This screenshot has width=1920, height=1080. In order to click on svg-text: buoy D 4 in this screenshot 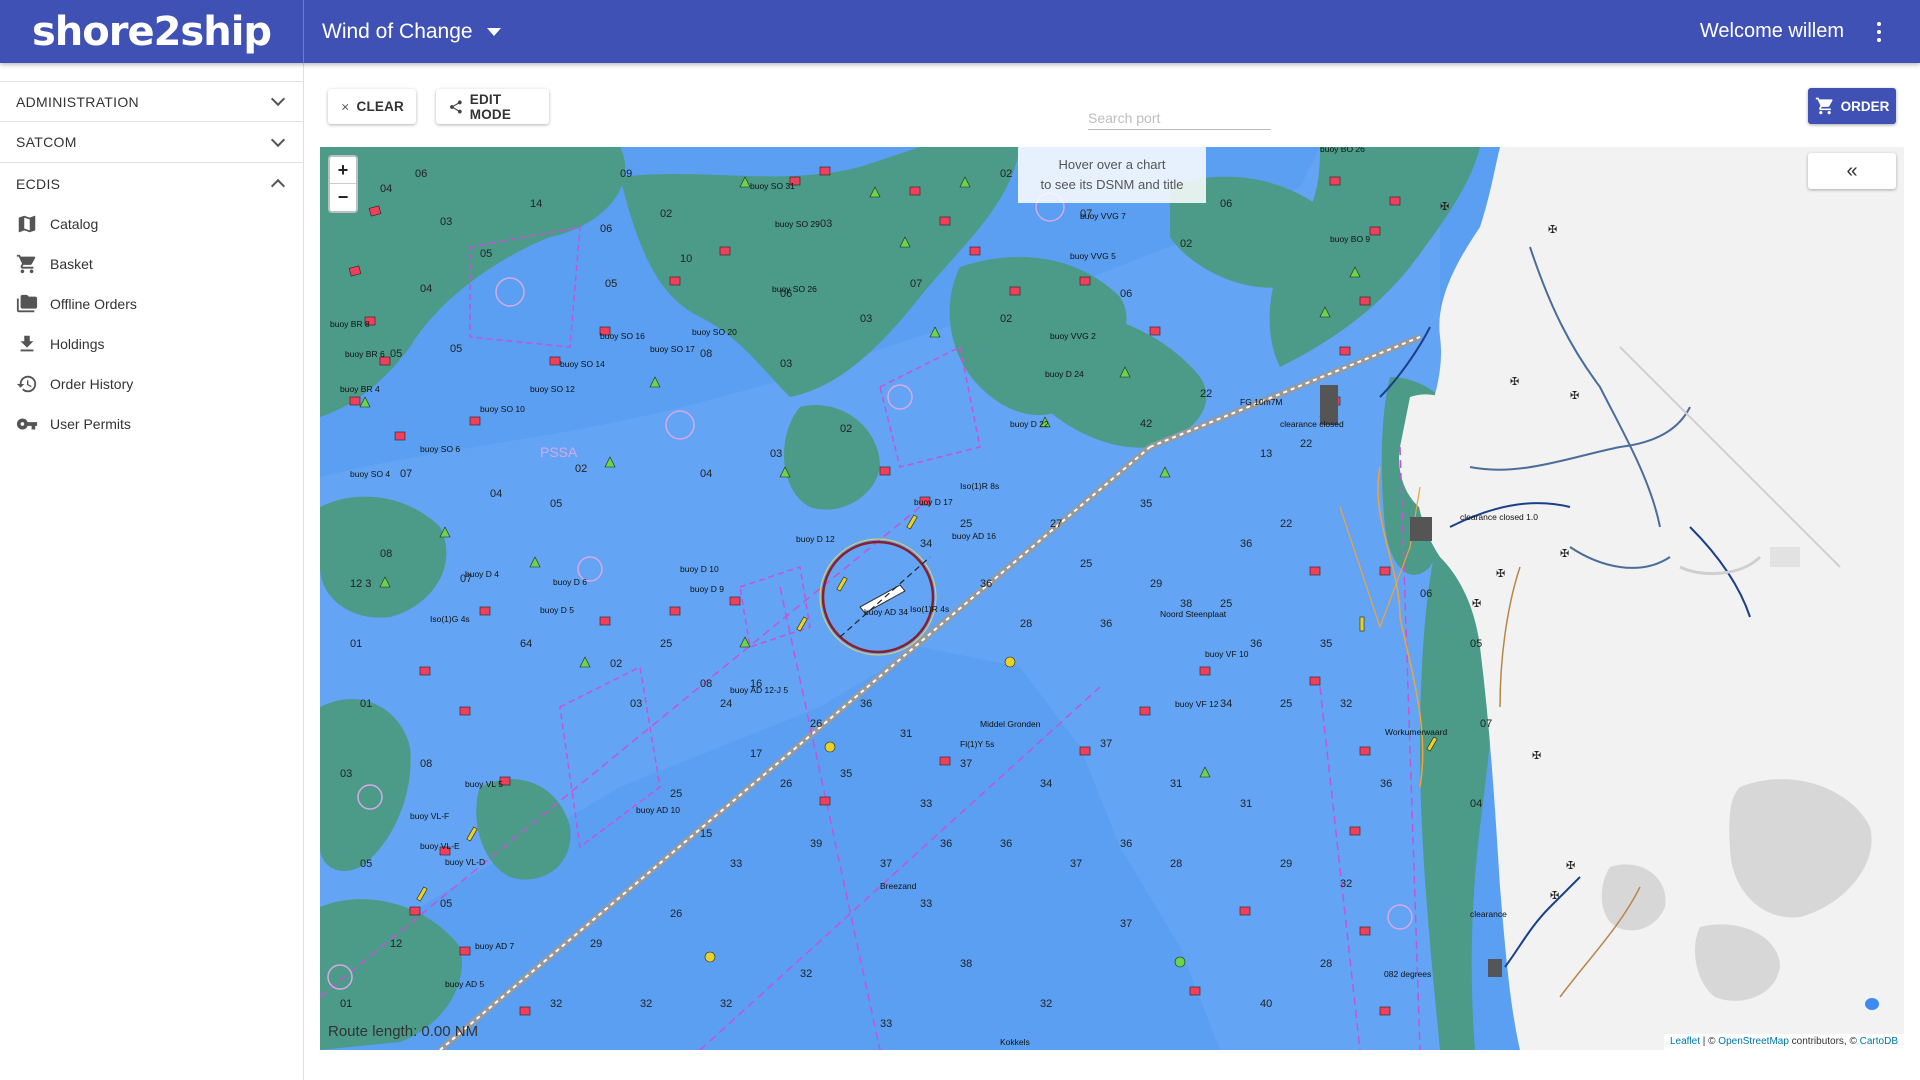, I will do `click(482, 574)`.